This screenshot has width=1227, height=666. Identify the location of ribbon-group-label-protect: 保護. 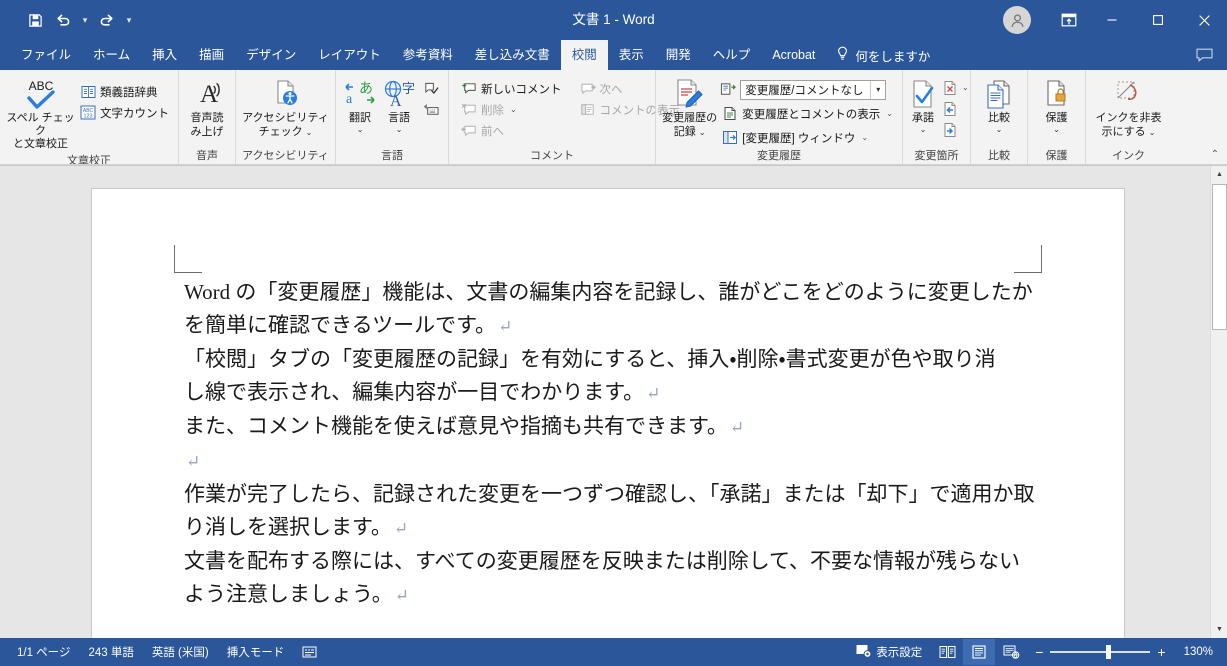
(1056, 156).